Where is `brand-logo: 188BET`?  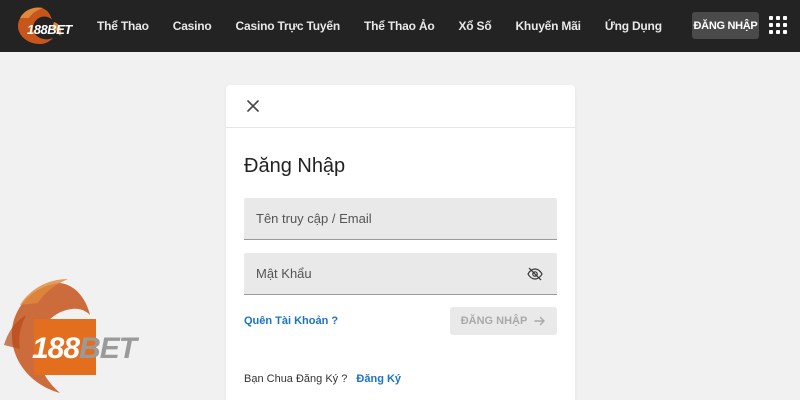 brand-logo: 188BET is located at coordinates (41, 26).